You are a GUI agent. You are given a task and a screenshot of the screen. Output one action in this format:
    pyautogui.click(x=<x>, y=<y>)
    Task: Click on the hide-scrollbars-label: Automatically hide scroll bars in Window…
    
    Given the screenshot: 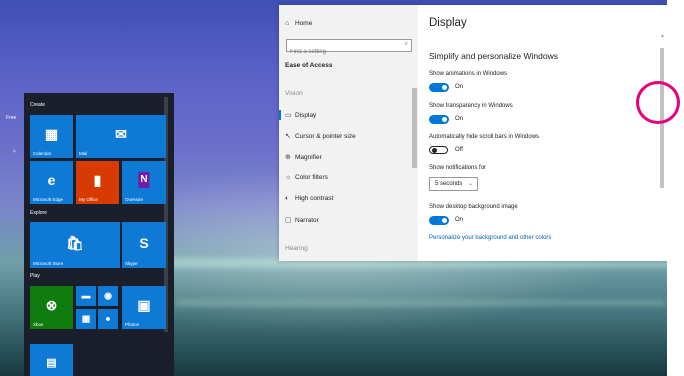 What is the action you would take?
    pyautogui.click(x=484, y=137)
    